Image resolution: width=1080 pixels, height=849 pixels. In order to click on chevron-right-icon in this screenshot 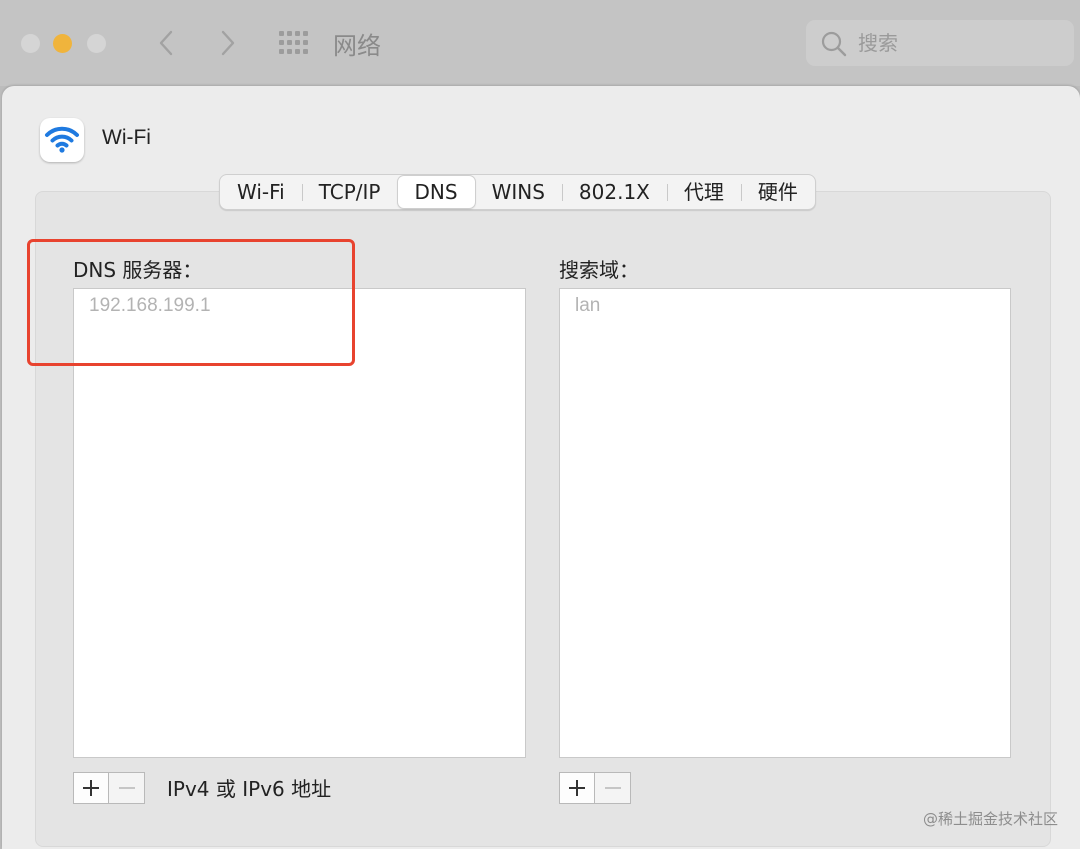, I will do `click(228, 43)`.